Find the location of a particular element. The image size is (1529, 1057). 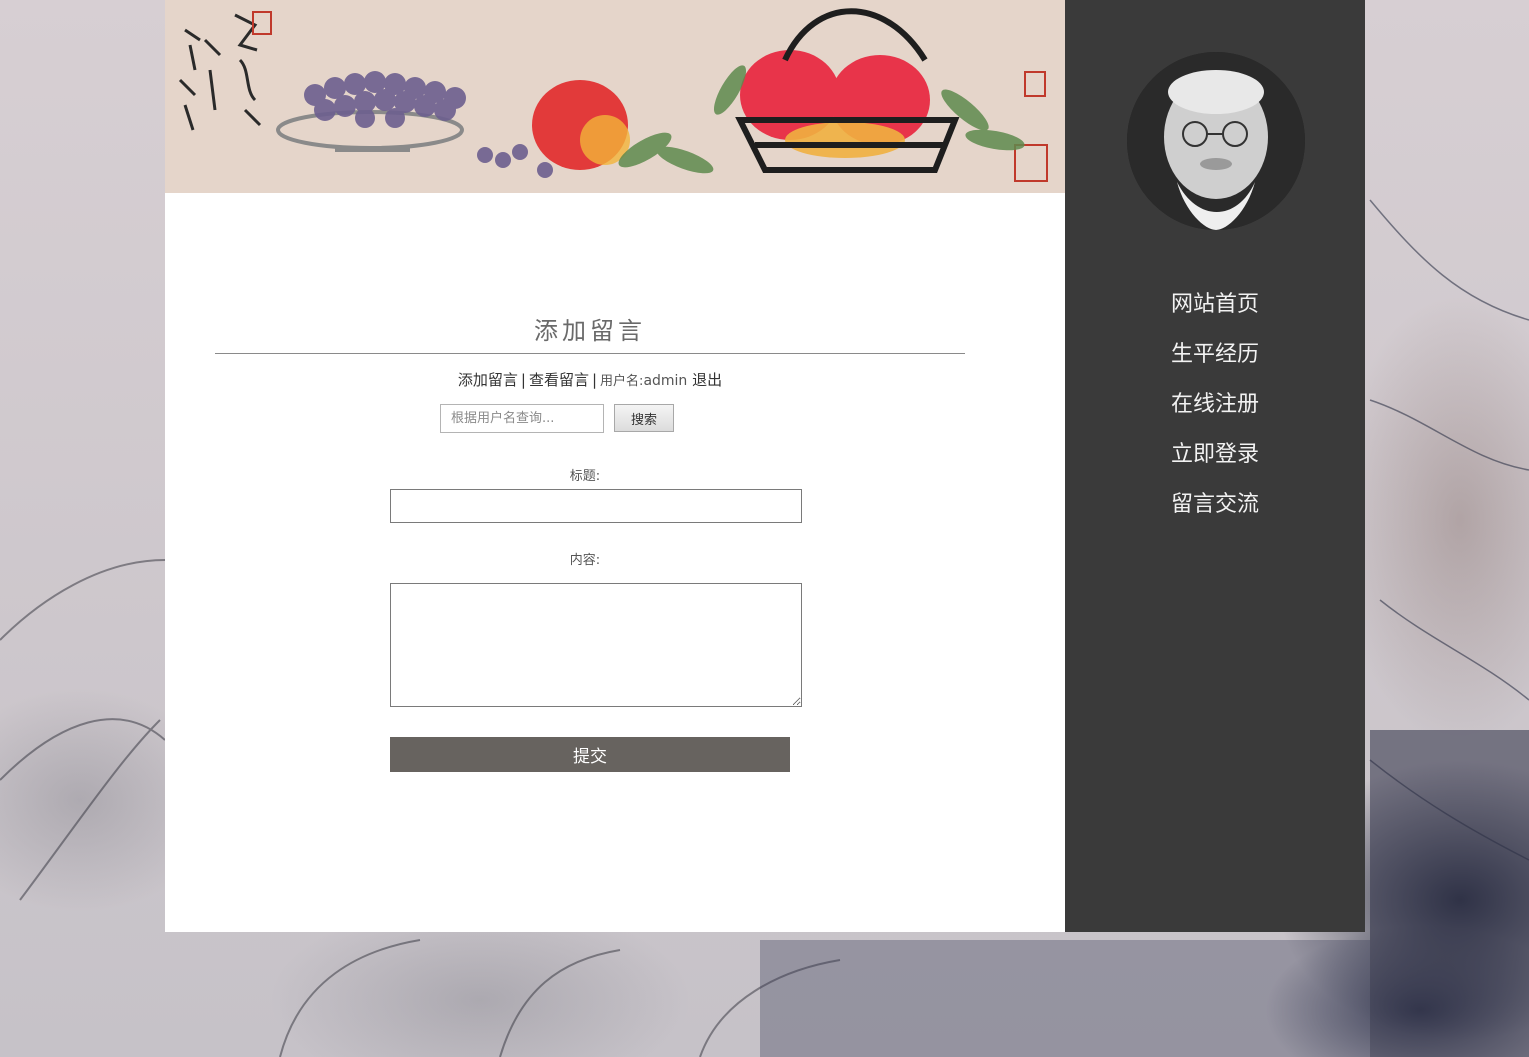

sidebar-item-register: 在线注册 is located at coordinates (1215, 405).